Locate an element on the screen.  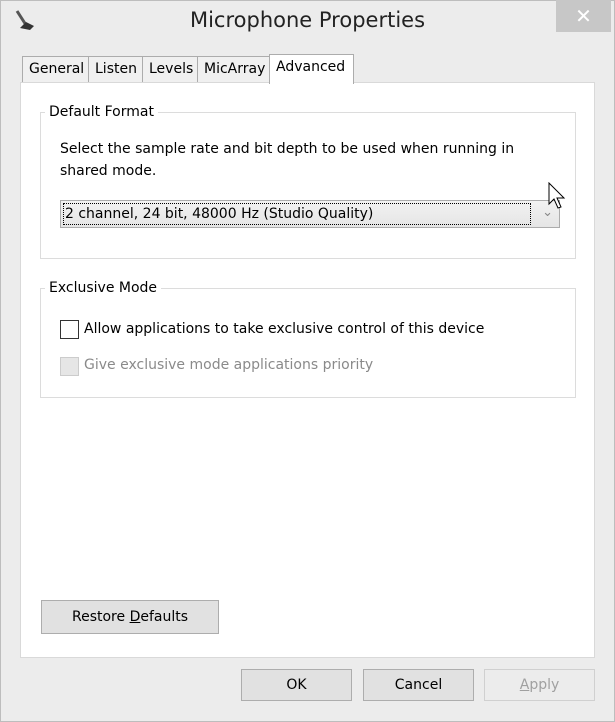
tab-levels: Levels is located at coordinates (171, 69).